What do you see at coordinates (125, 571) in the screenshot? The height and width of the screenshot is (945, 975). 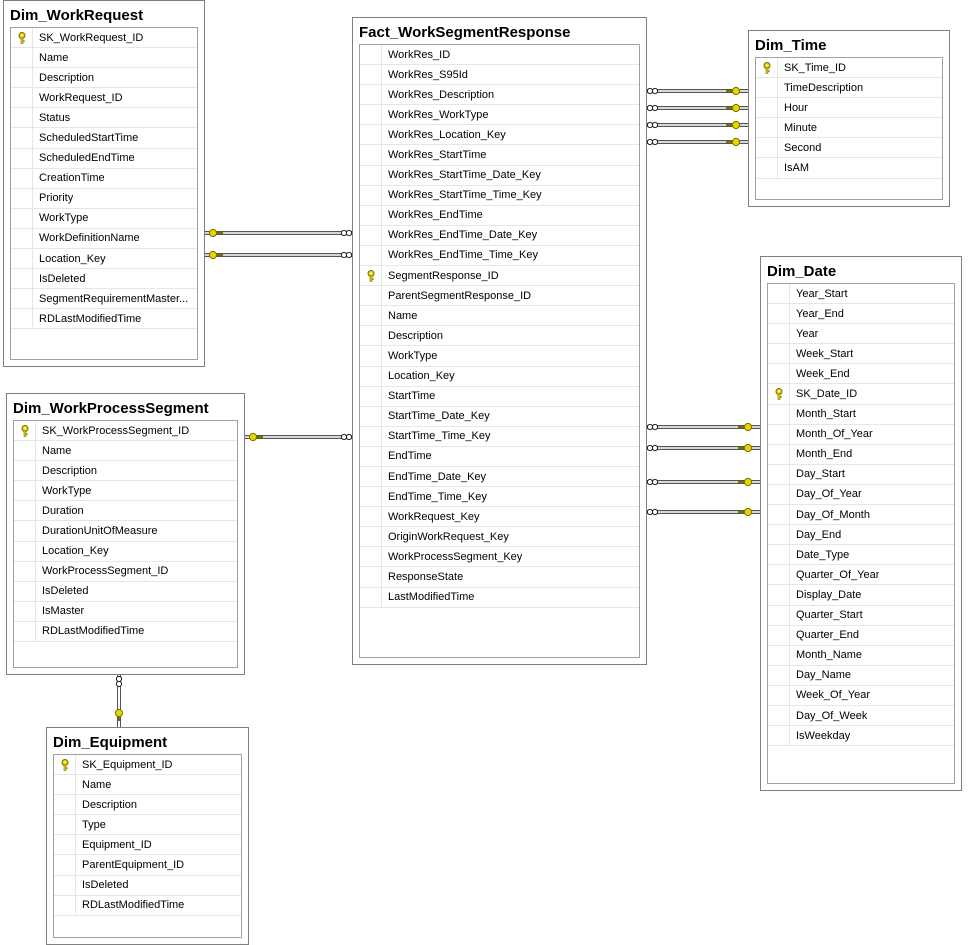 I see `column-row: WorkProcessSegment_ID` at bounding box center [125, 571].